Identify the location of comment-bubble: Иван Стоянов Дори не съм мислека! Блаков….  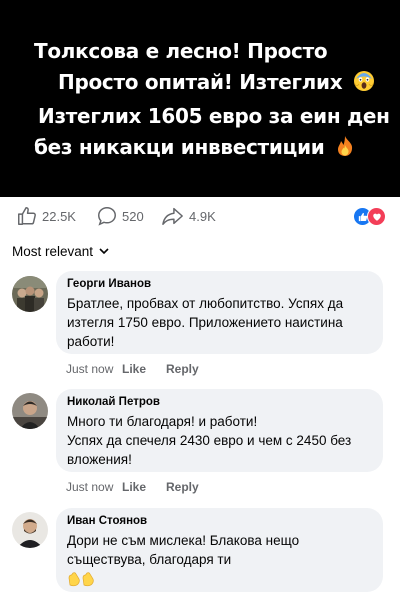
(219, 550).